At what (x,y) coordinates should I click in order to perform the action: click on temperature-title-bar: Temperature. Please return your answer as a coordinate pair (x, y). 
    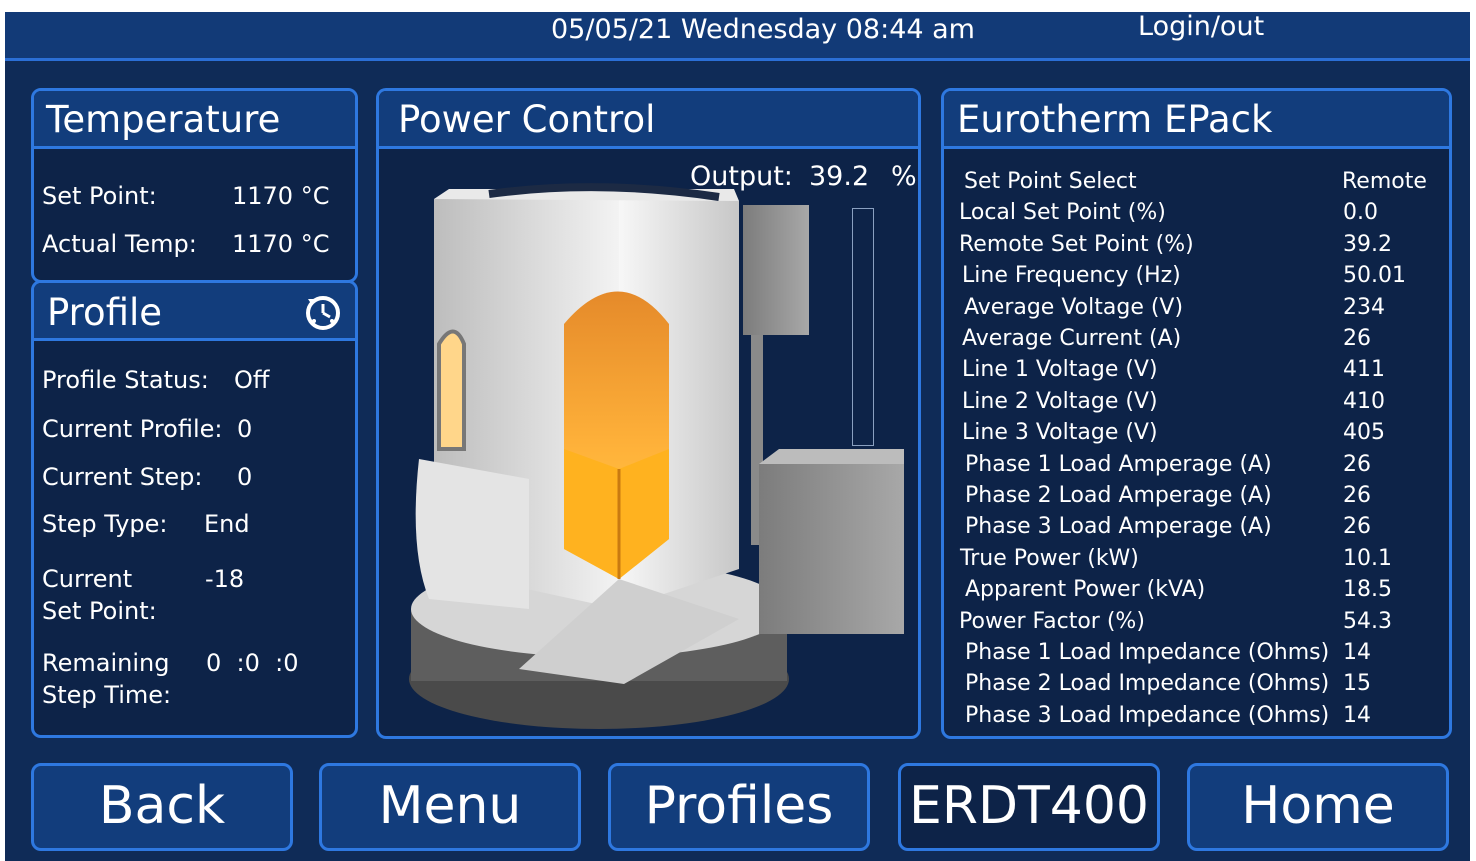
    Looking at the image, I should click on (194, 120).